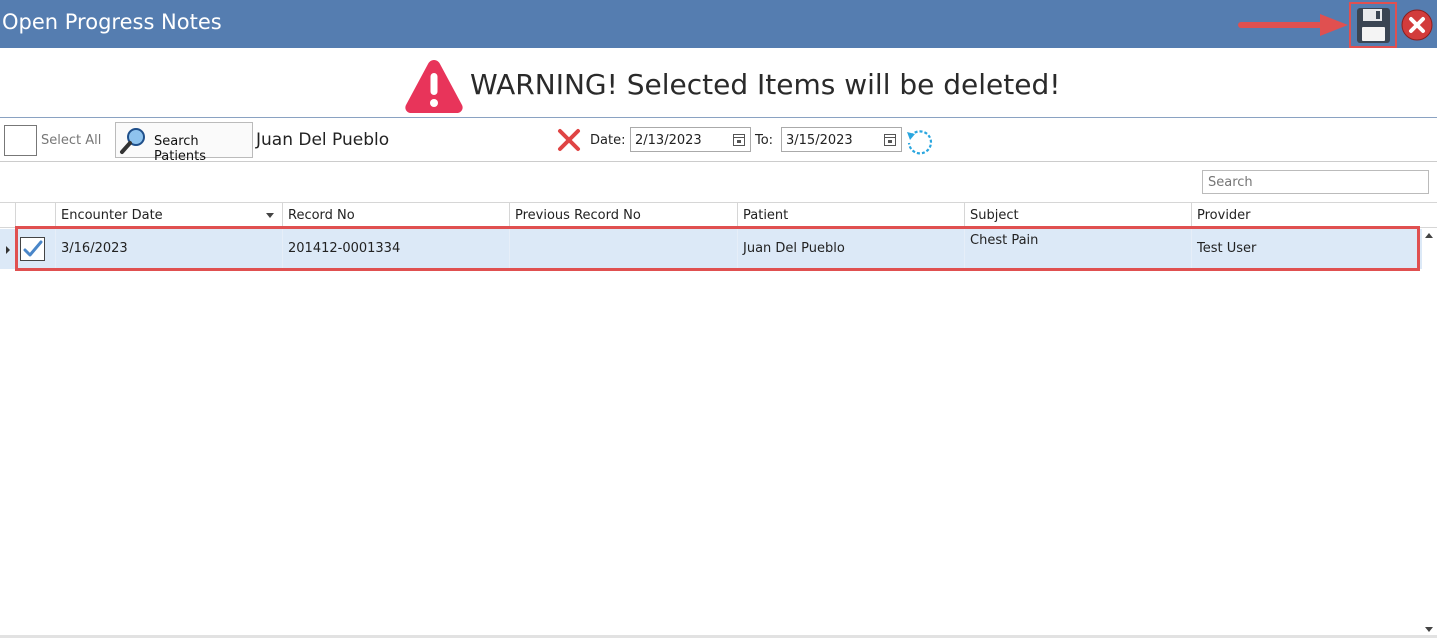 This screenshot has width=1437, height=638. Describe the element at coordinates (819, 140) in the screenshot. I see `date-to-value: 3/15/2023` at that location.